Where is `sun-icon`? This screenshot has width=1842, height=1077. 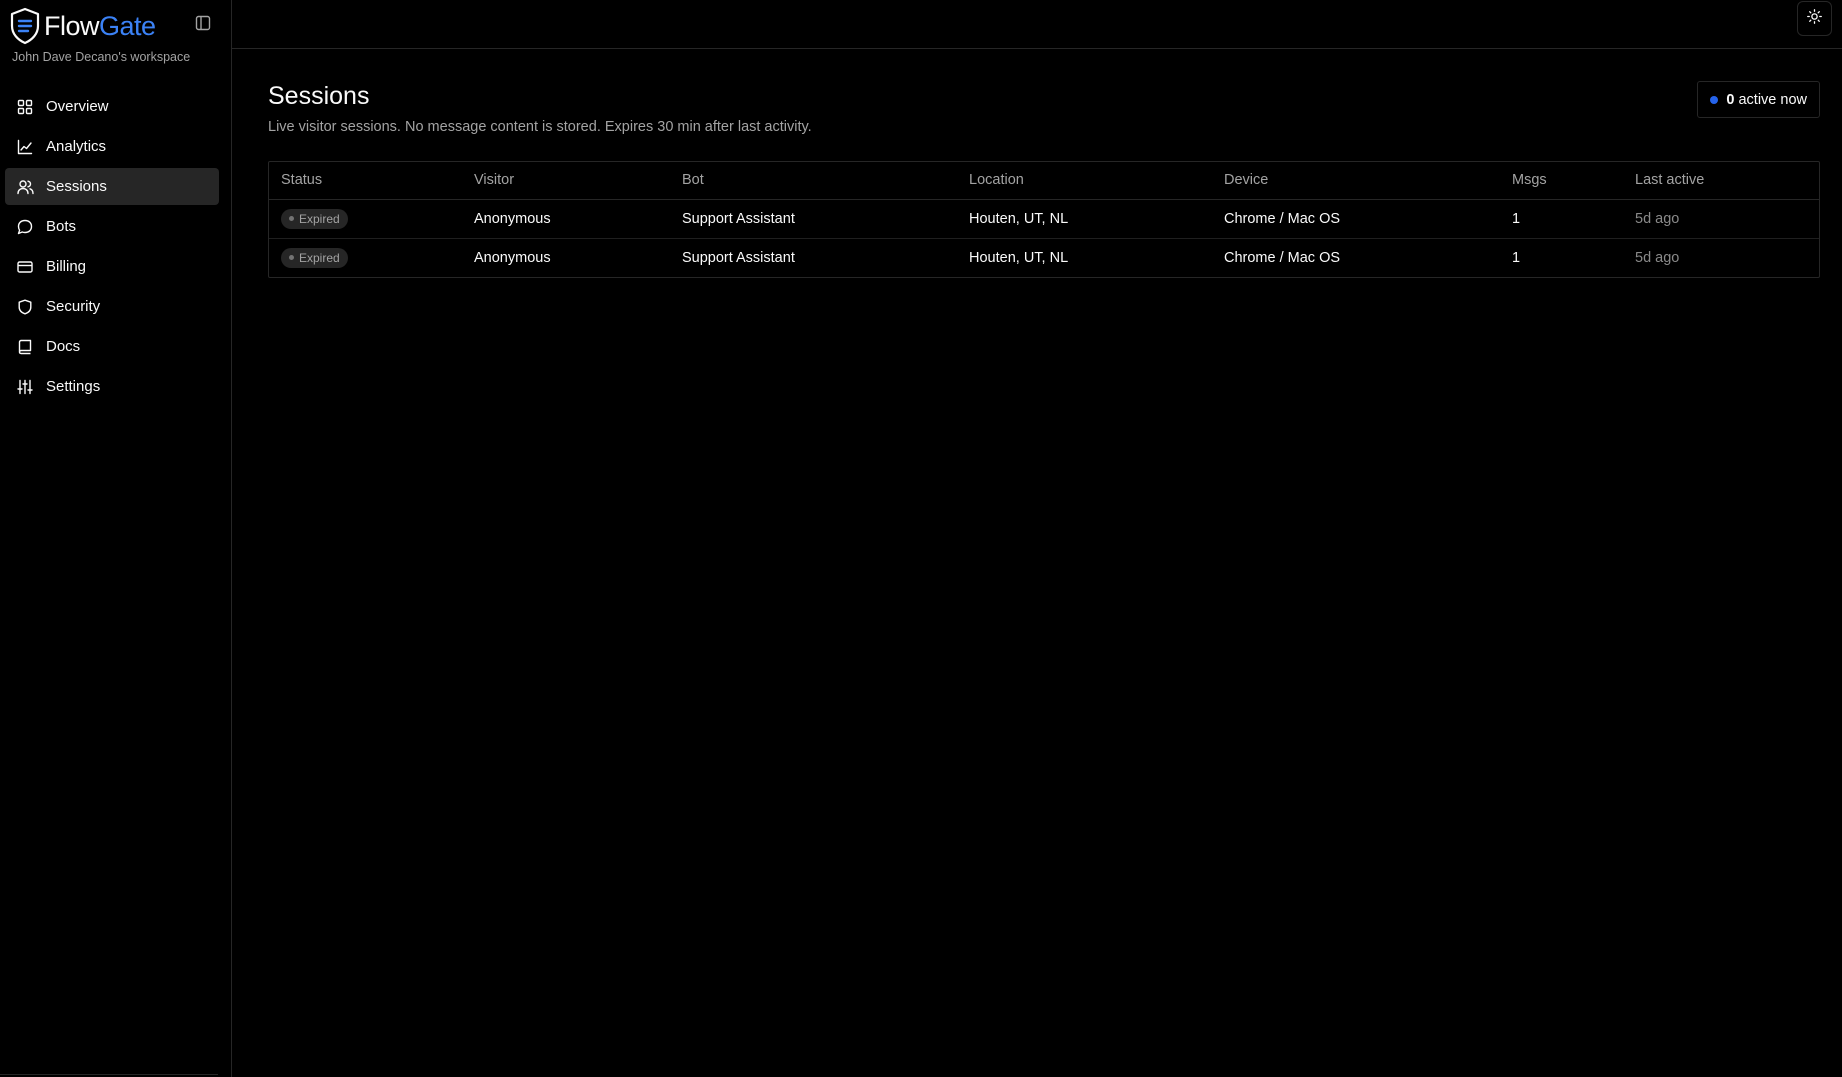
sun-icon is located at coordinates (1814, 18).